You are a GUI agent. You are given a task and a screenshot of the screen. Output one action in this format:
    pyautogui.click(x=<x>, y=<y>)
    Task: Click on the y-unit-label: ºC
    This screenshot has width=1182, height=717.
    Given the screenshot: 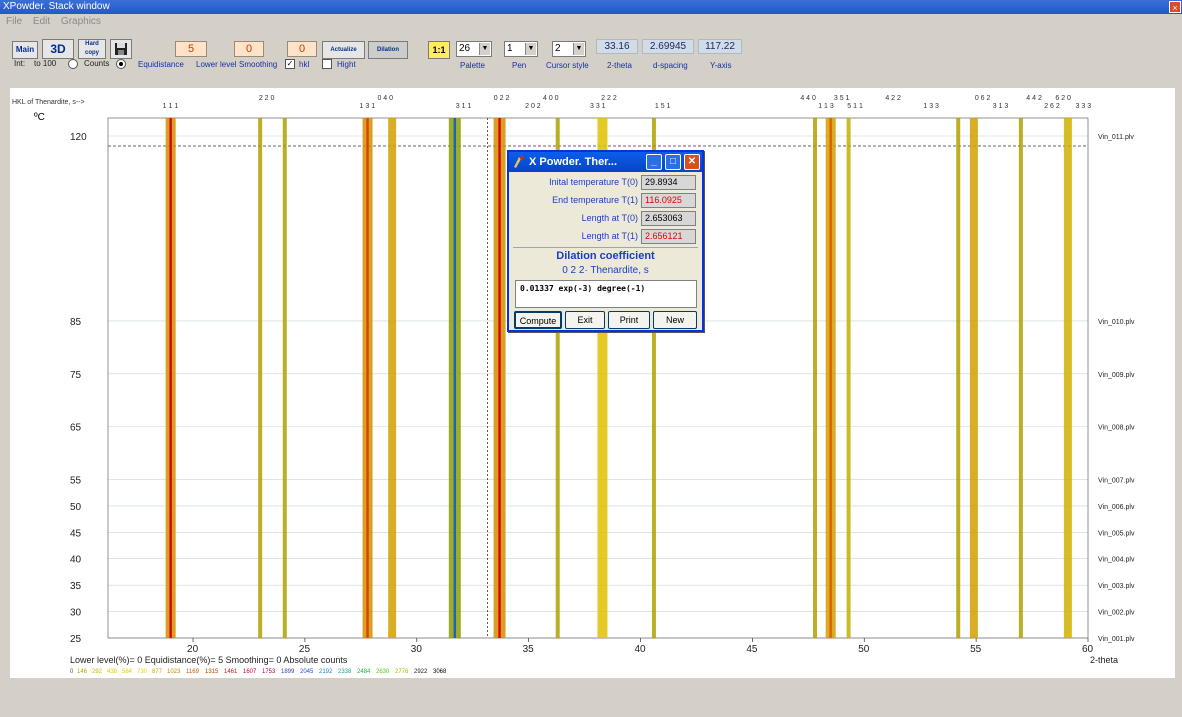 What is the action you would take?
    pyautogui.click(x=39, y=117)
    